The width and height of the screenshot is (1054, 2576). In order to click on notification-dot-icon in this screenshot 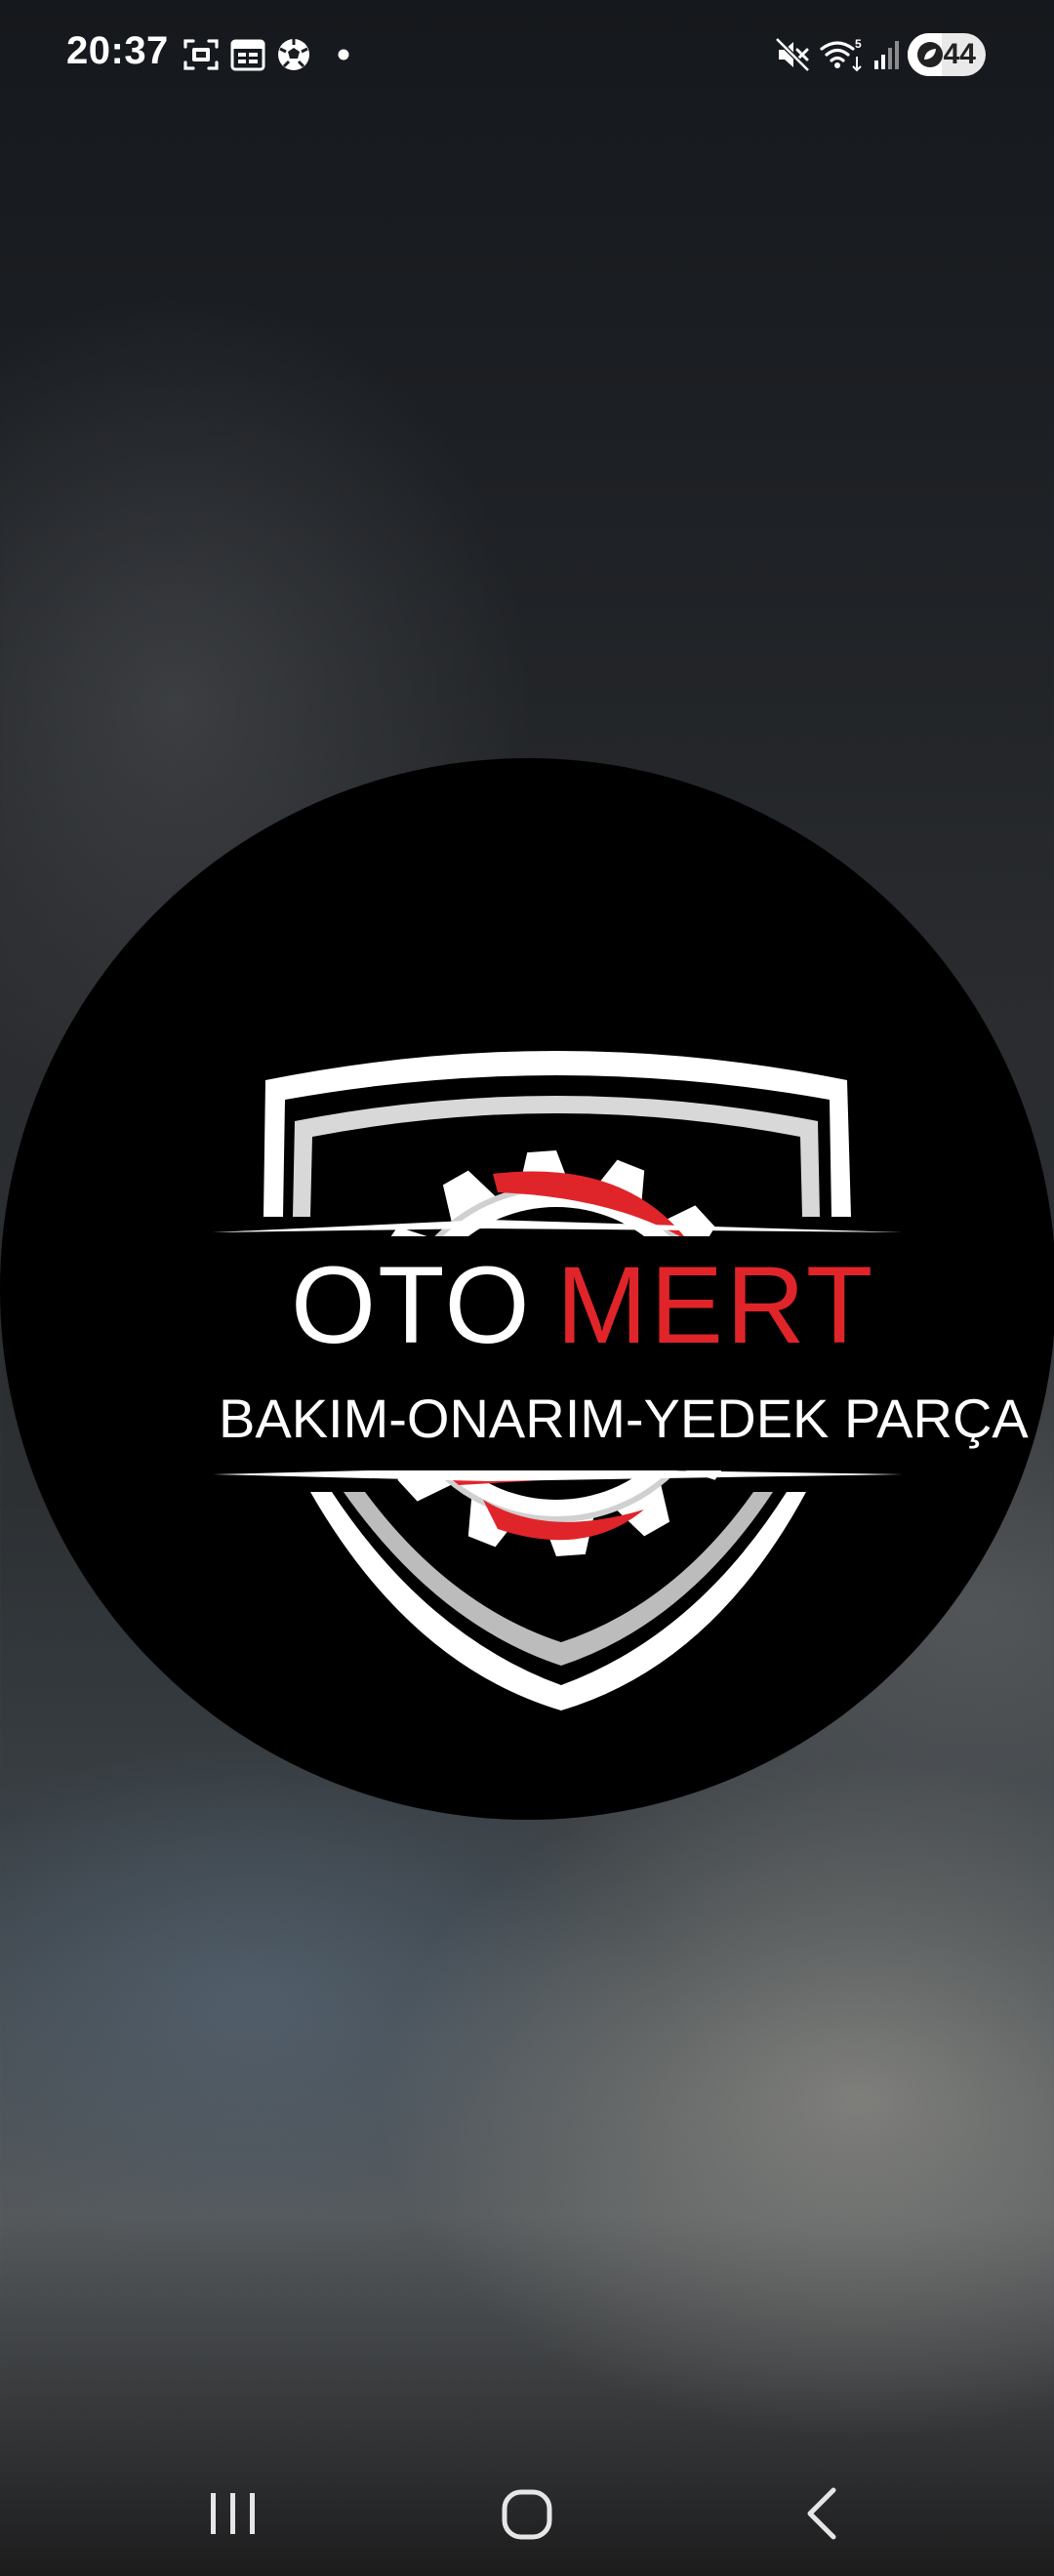, I will do `click(344, 54)`.